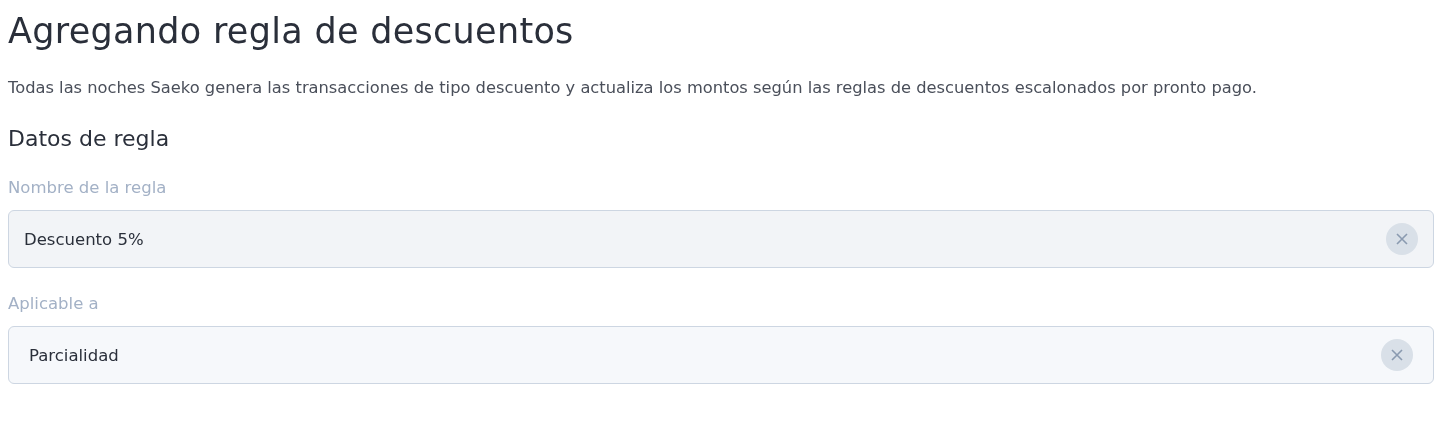 The height and width of the screenshot is (426, 1442). What do you see at coordinates (633, 88) in the screenshot?
I see `page-description: Todas las noches Saeko genera las transacciones de tipo descuento y actualiza los montos según las reglas de descuentos escalonados por pronto pago.` at bounding box center [633, 88].